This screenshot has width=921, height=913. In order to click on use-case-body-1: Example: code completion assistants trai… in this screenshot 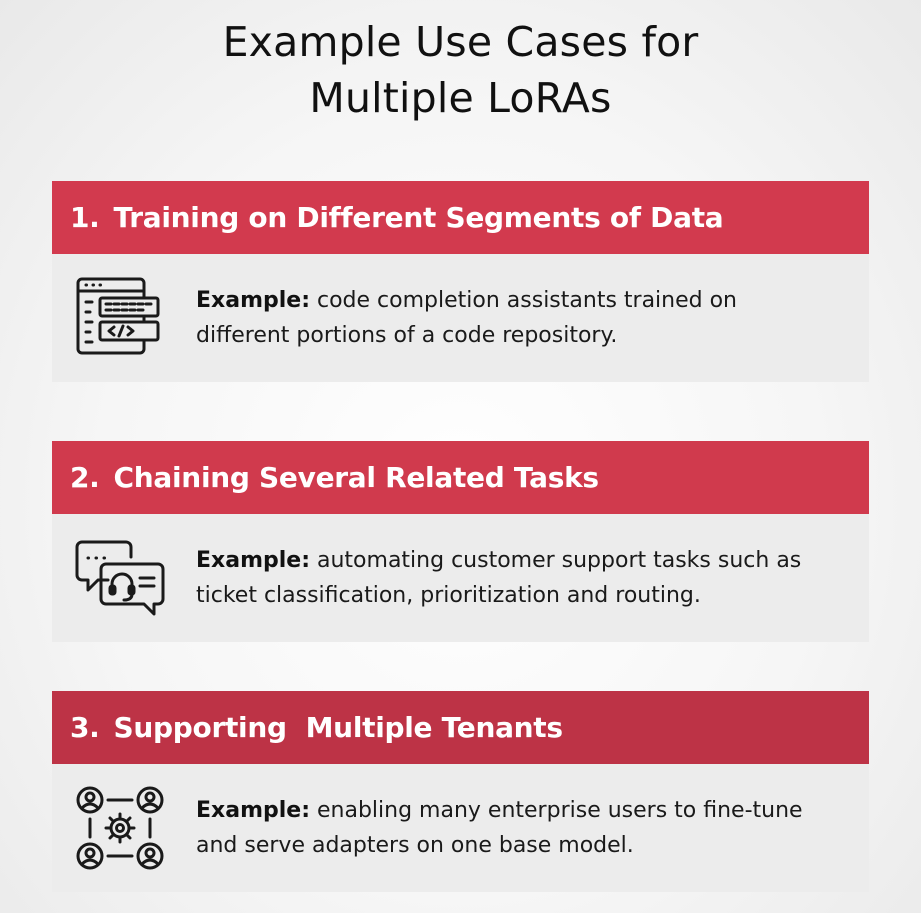, I will do `click(460, 318)`.